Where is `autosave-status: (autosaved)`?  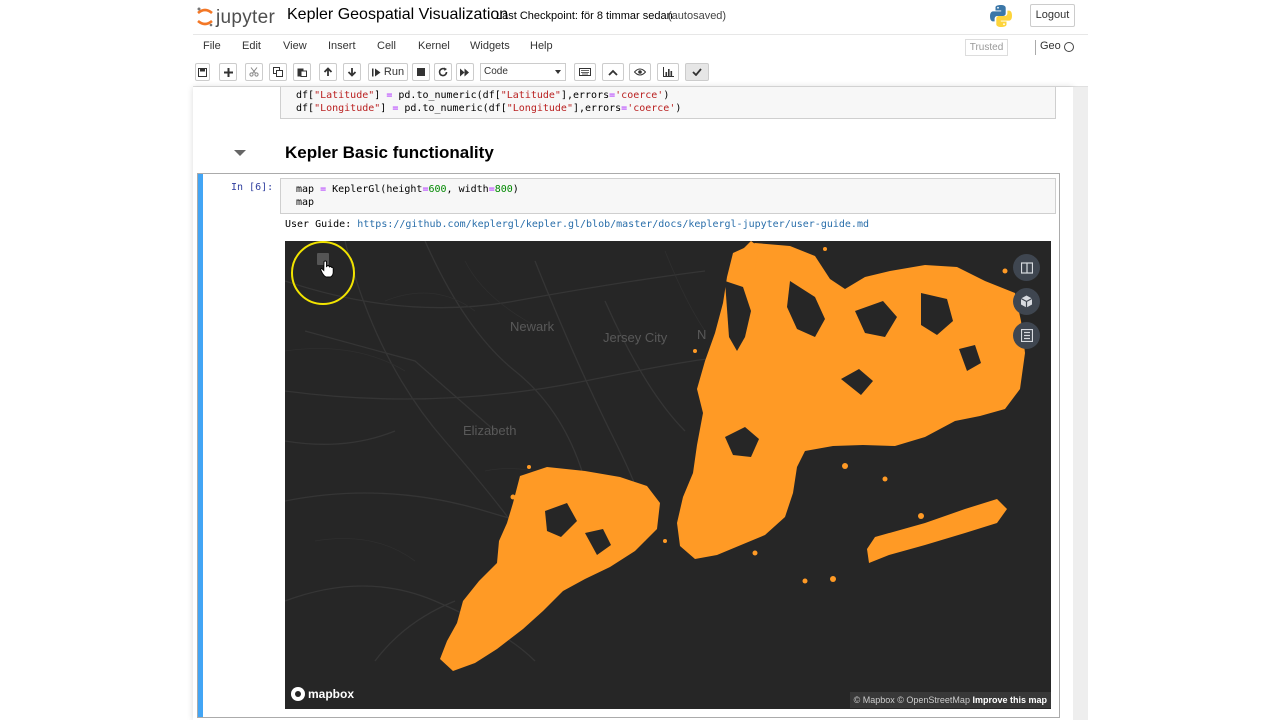 autosave-status: (autosaved) is located at coordinates (697, 16).